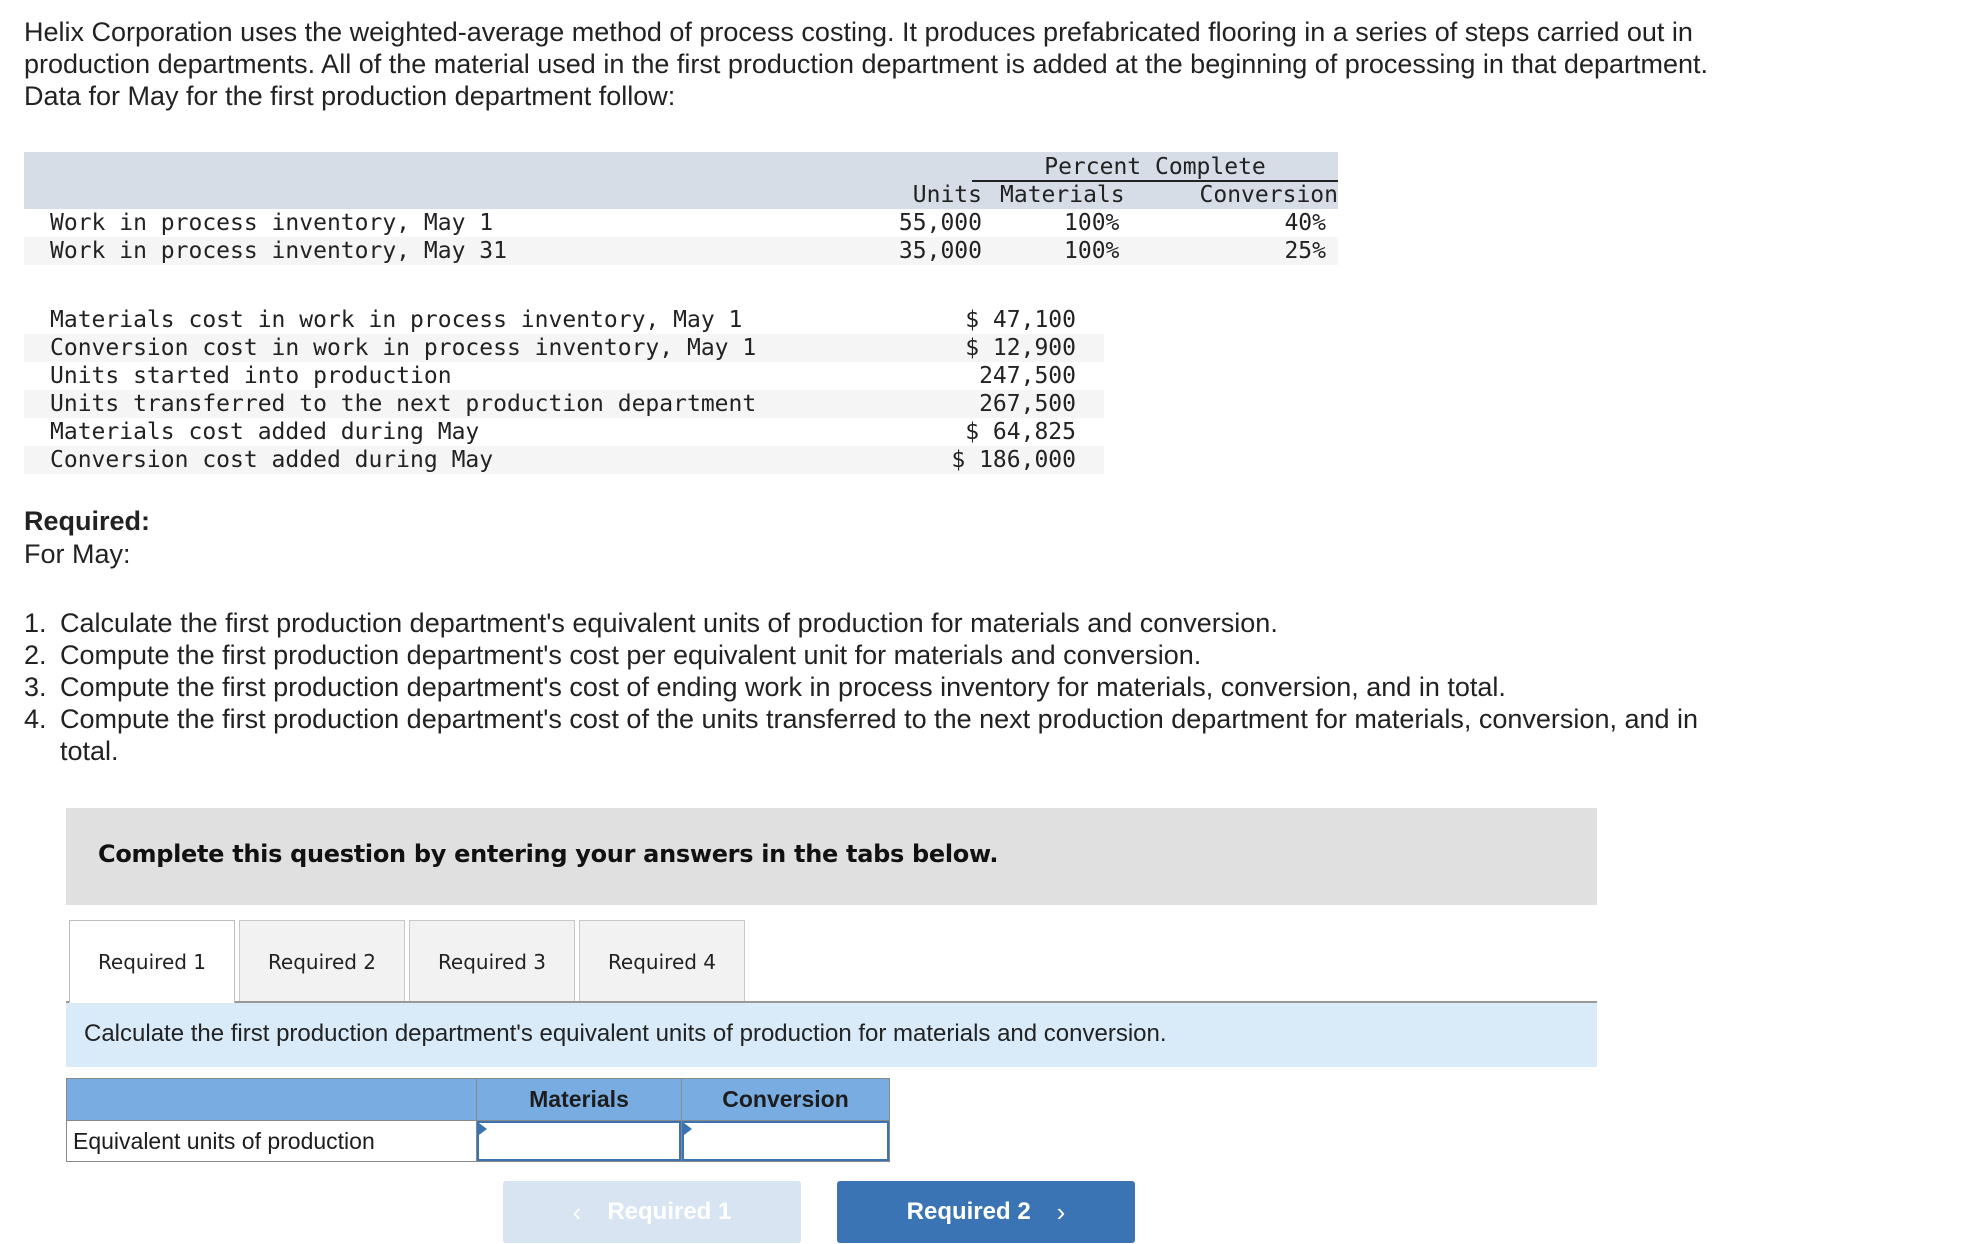 The width and height of the screenshot is (1974, 1244). Describe the element at coordinates (1061, 1211) in the screenshot. I see `chevron-right-icon: ›` at that location.